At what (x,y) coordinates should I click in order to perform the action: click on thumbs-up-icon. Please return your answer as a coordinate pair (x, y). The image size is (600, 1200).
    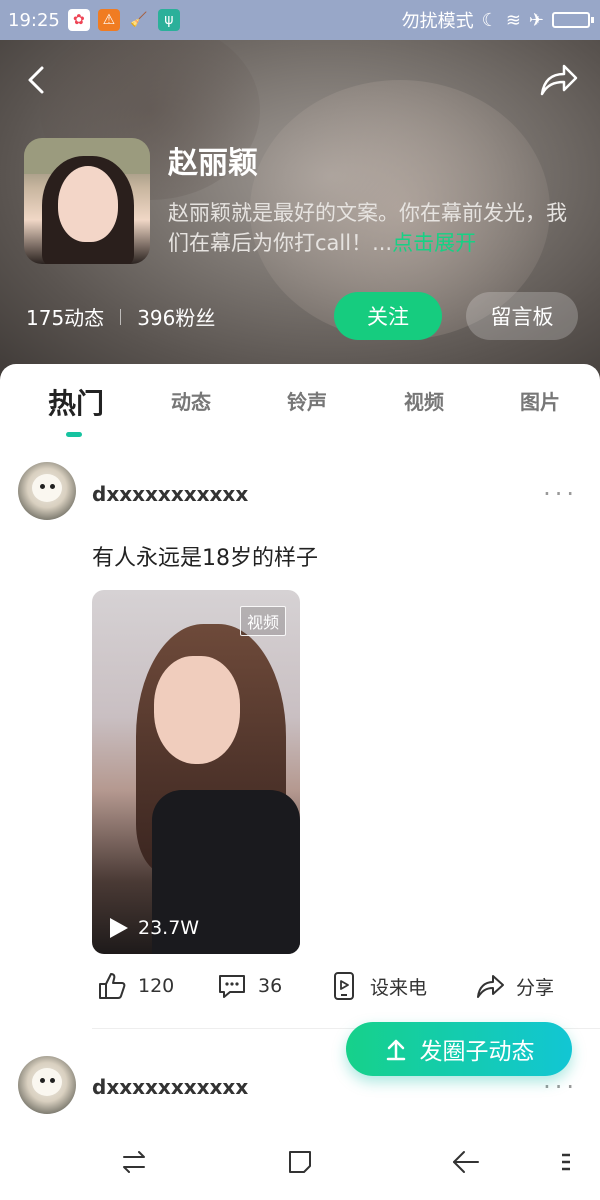
    Looking at the image, I should click on (112, 986).